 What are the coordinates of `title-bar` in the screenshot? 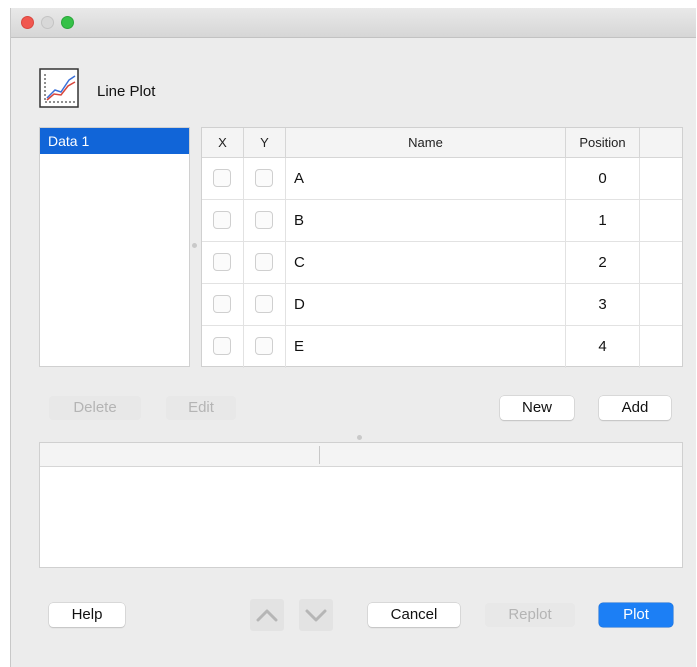 It's located at (353, 23).